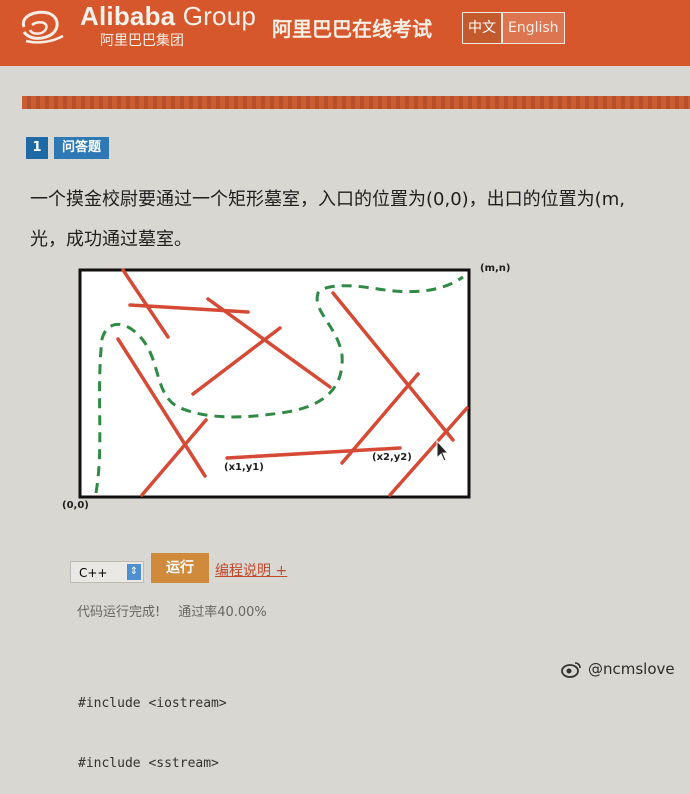 The image size is (690, 794). What do you see at coordinates (571, 670) in the screenshot?
I see `weibo-icon` at bounding box center [571, 670].